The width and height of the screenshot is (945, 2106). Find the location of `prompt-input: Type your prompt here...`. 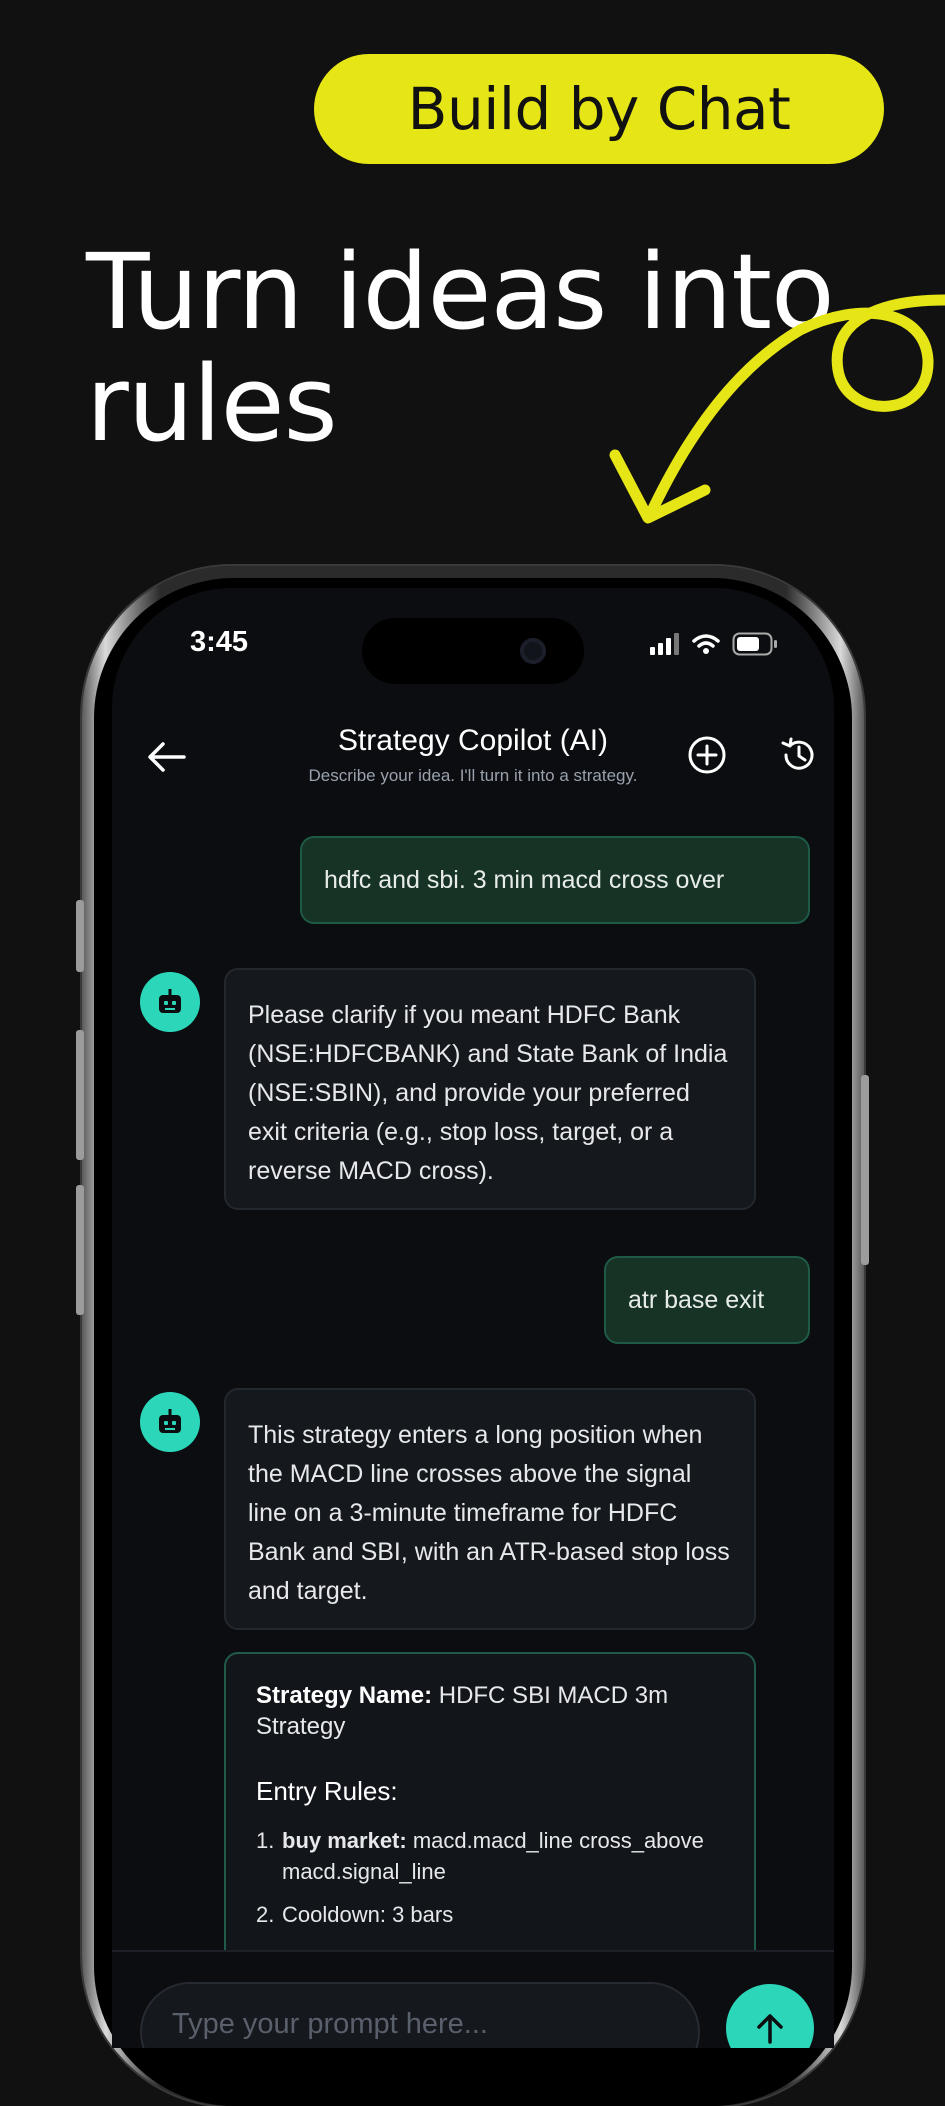

prompt-input: Type your prompt here... is located at coordinates (420, 2015).